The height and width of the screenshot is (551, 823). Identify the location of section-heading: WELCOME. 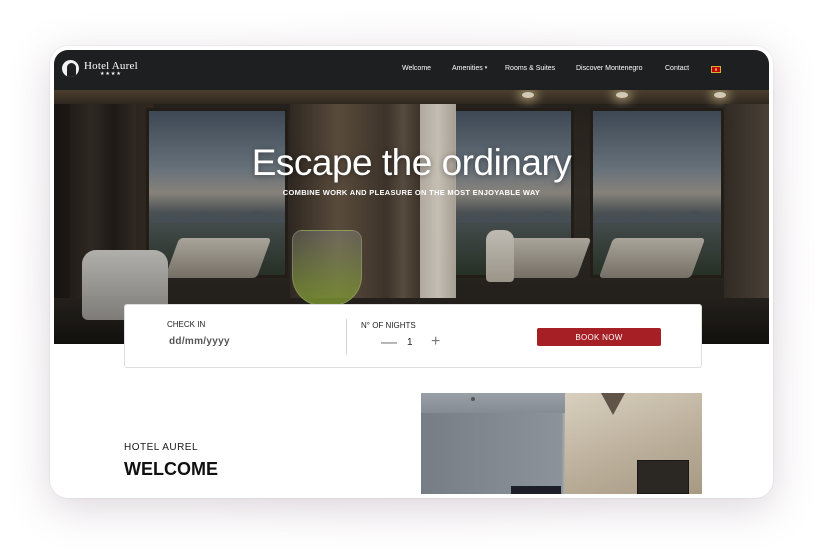
(171, 469).